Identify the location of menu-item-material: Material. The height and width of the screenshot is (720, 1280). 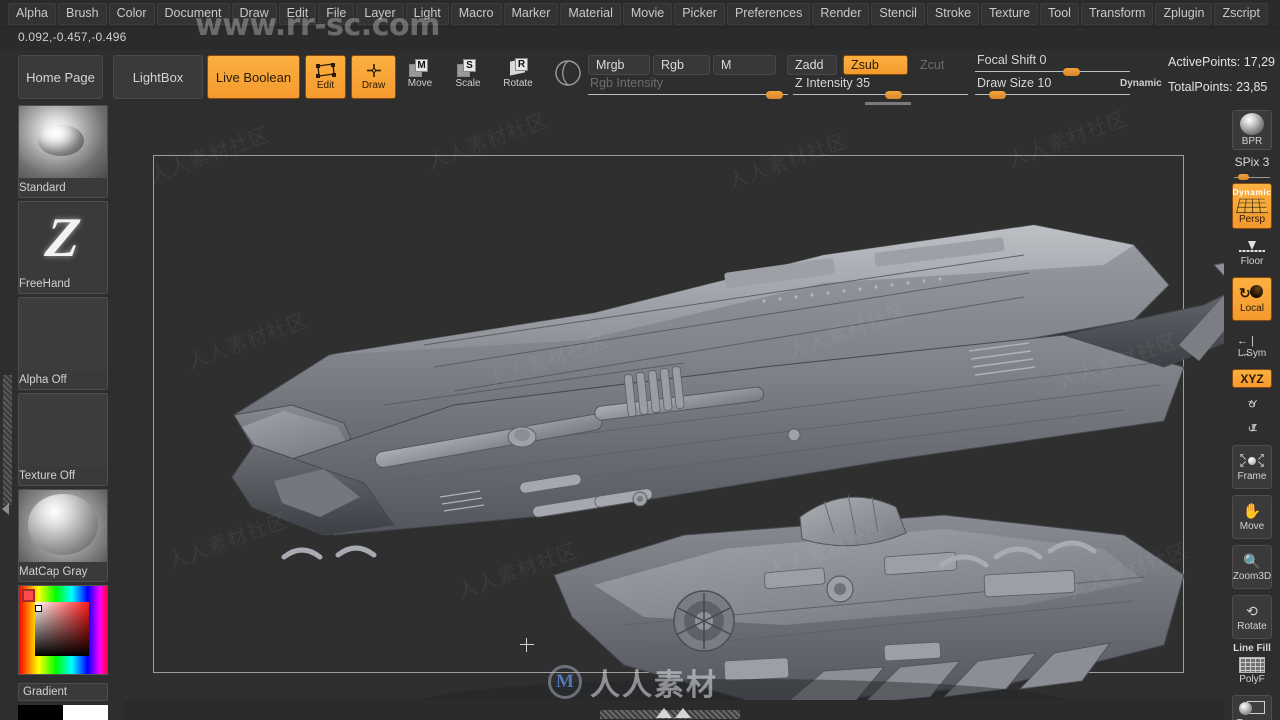
(590, 13).